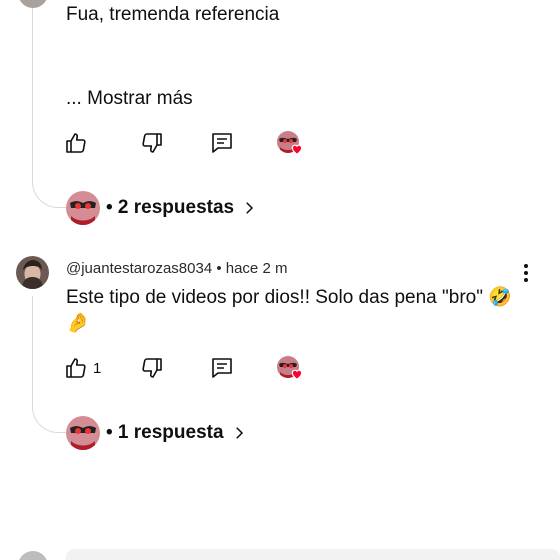 The height and width of the screenshot is (560, 560). I want to click on comment-text: Fua, tremenda referencia, so click(173, 14).